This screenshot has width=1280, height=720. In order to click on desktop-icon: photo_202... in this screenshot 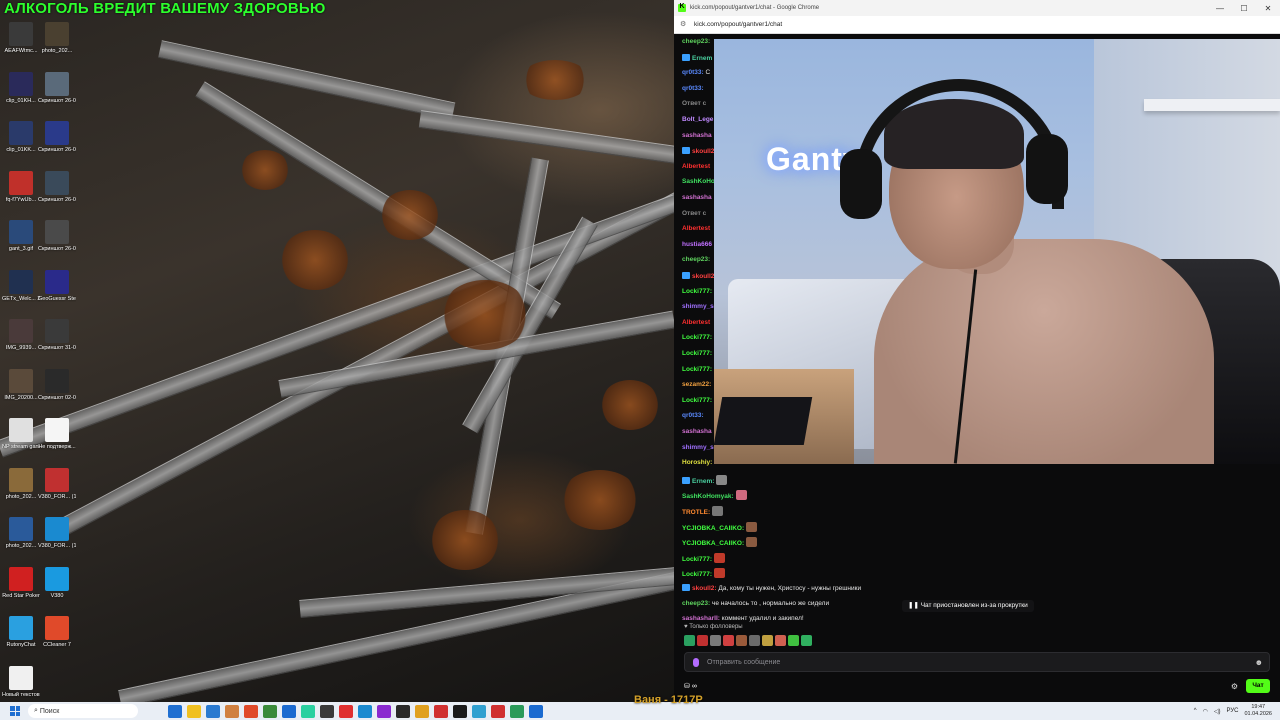, I will do `click(21, 492)`.